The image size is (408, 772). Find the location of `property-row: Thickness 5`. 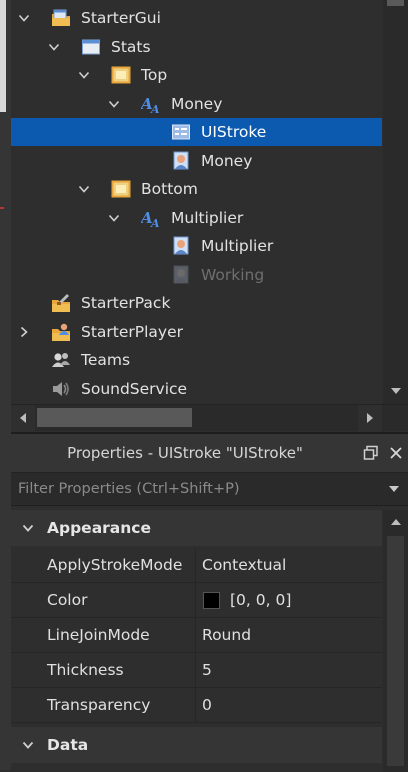

property-row: Thickness 5 is located at coordinates (196, 670).